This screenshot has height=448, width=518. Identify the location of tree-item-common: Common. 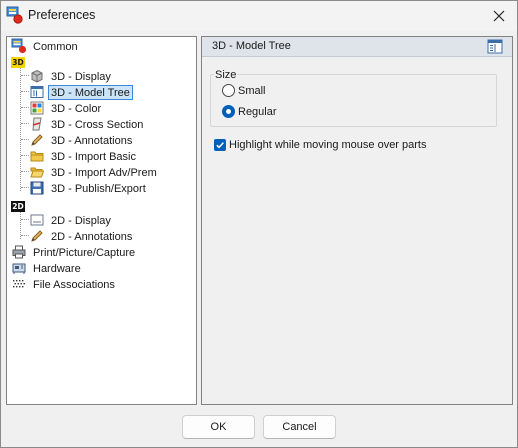
(46, 46).